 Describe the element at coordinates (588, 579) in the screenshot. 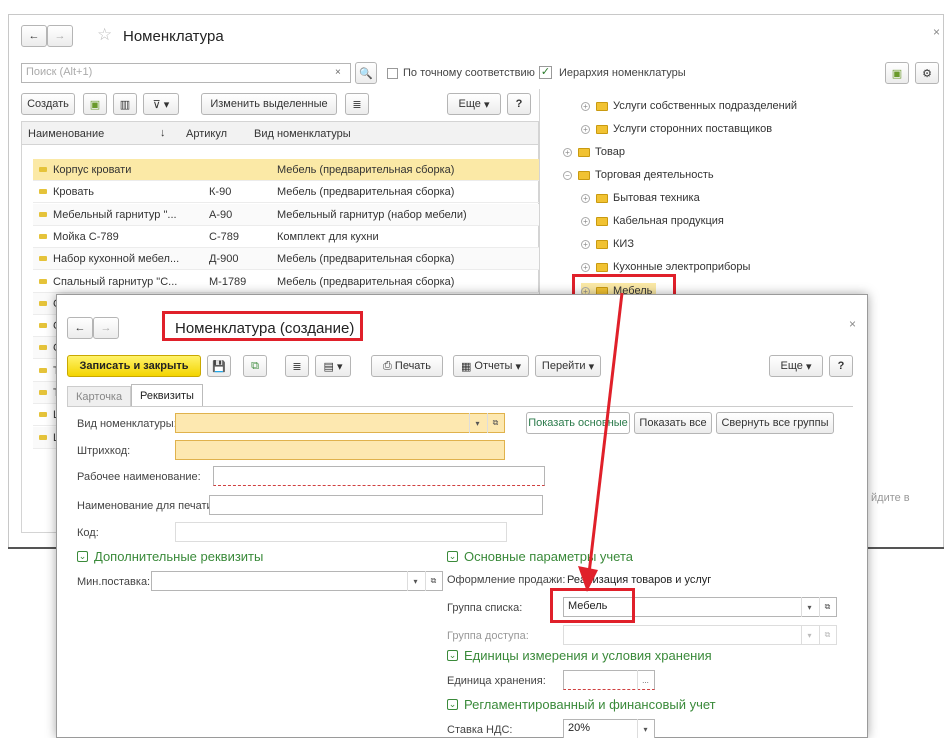

I see `arrow-head` at that location.